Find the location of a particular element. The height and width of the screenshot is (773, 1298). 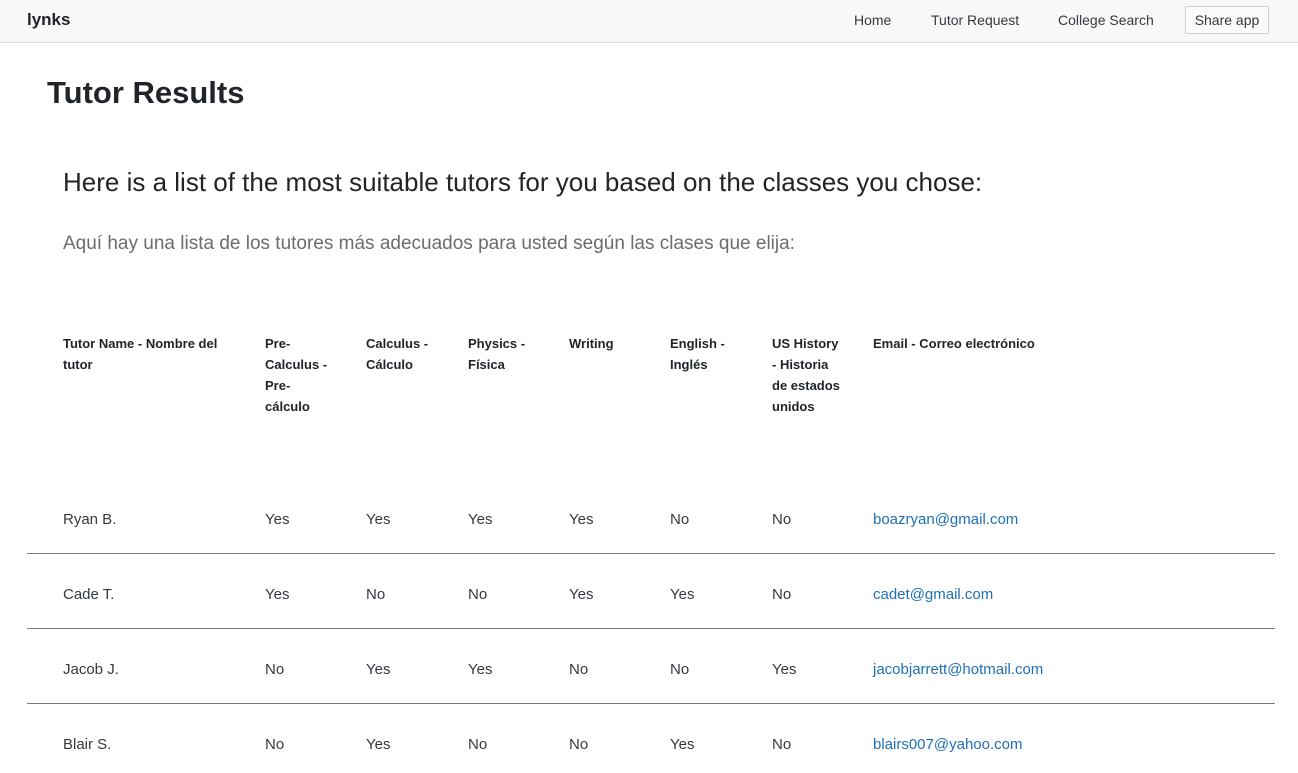

nav-college-search-link: College Search is located at coordinates (1106, 20).